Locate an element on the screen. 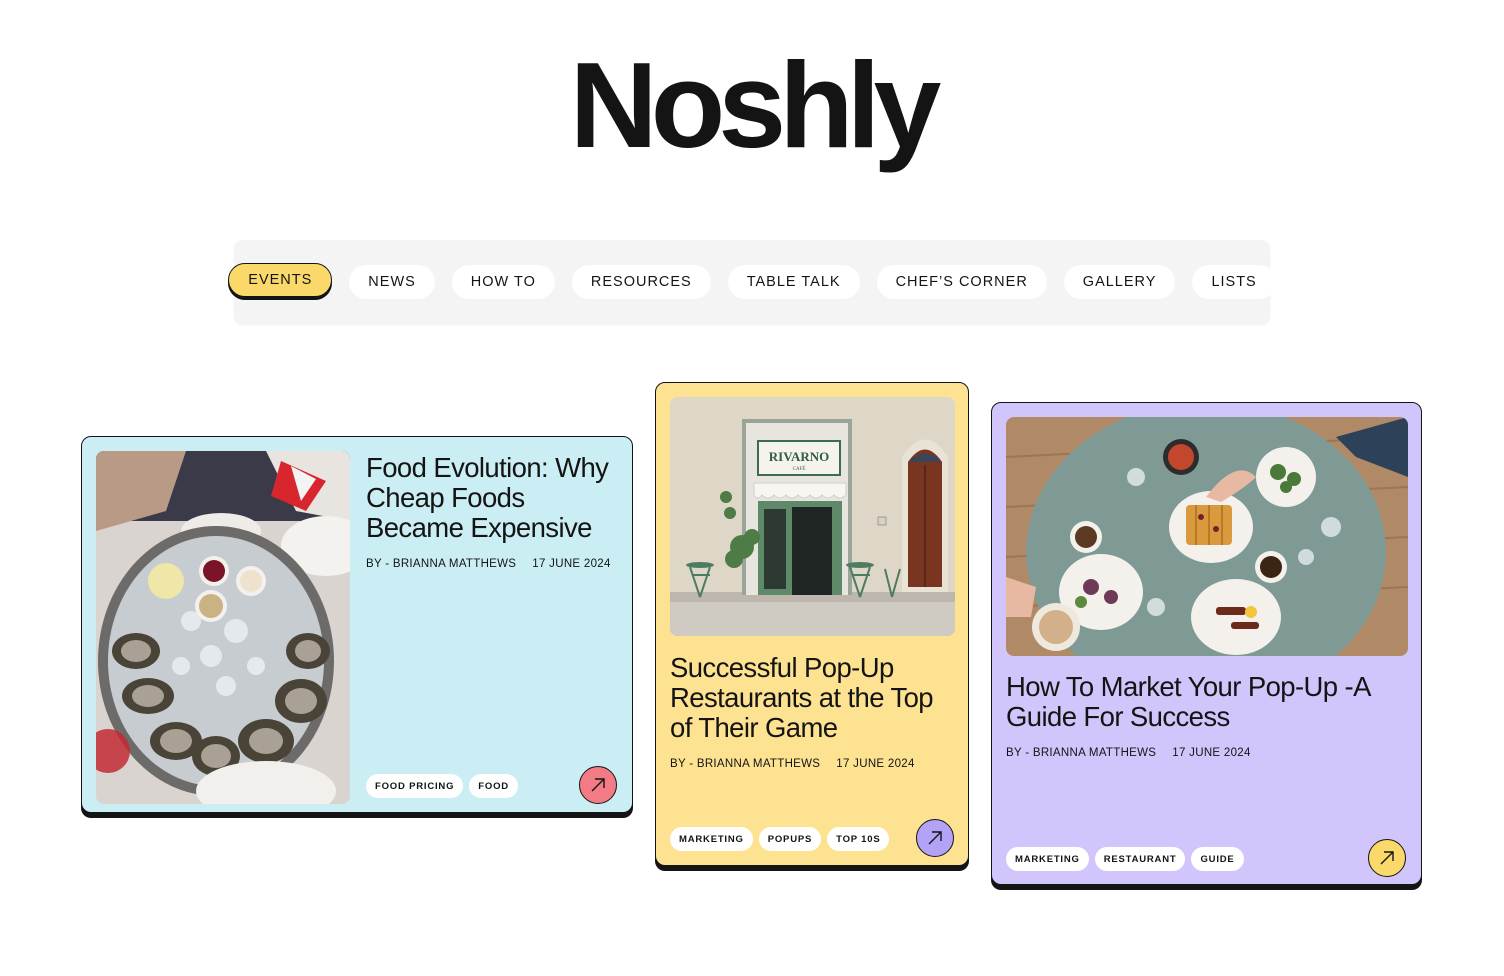  article-tags: FOOD PRICING FOOD is located at coordinates (442, 786).